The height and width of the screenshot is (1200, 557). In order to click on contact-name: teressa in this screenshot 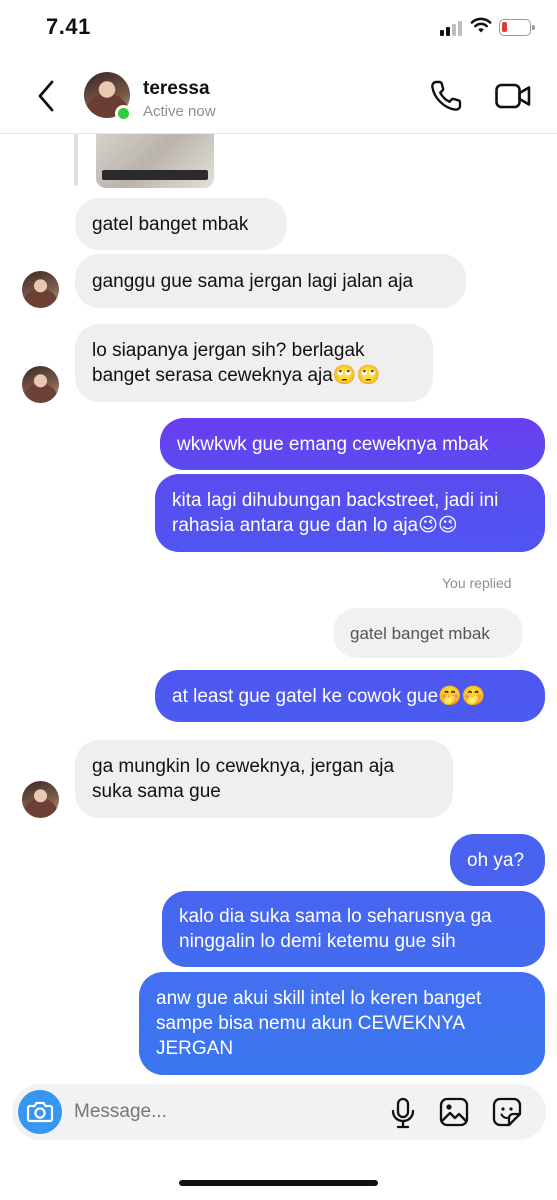, I will do `click(176, 89)`.